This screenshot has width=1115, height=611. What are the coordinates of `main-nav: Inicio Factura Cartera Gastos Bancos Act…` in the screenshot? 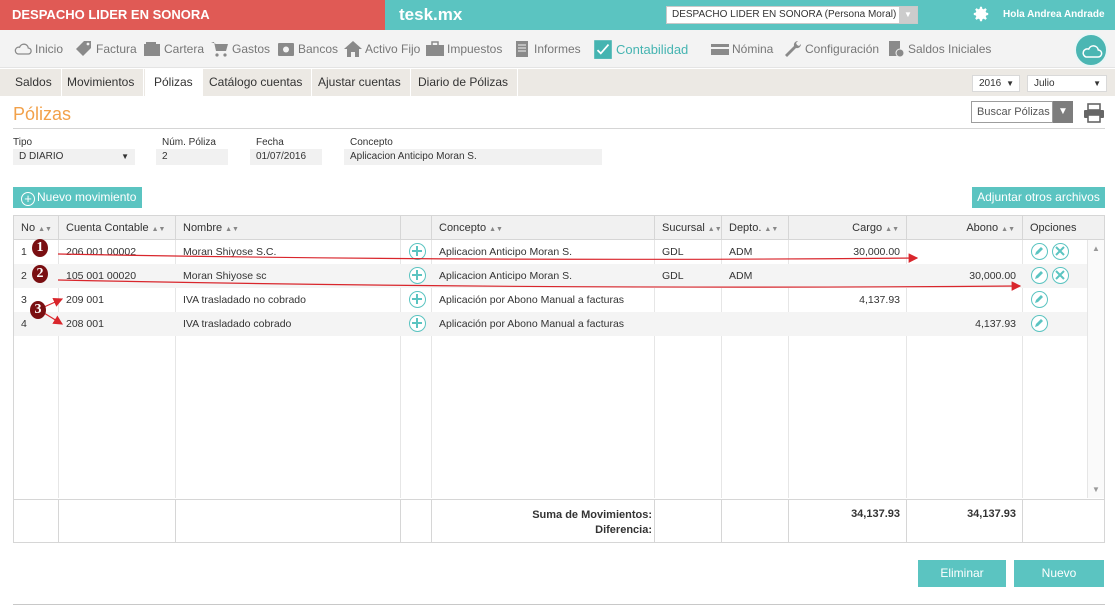 It's located at (557, 49).